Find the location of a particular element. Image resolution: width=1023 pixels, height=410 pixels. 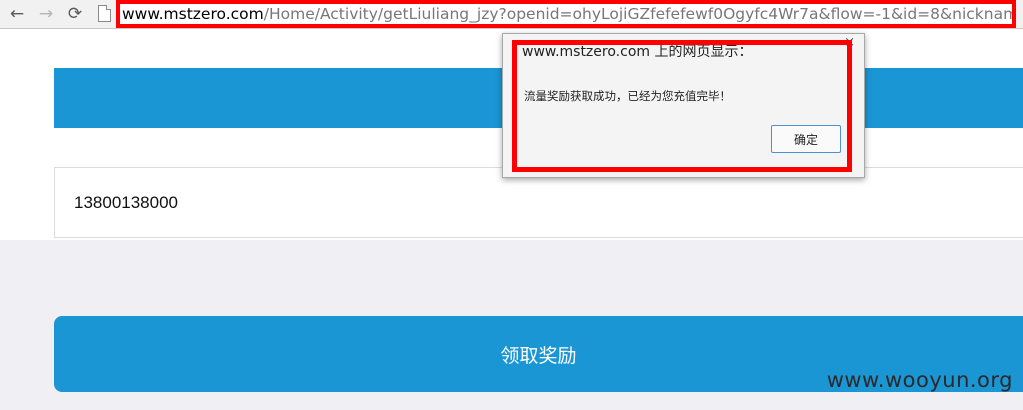

page-icon is located at coordinates (104, 13).